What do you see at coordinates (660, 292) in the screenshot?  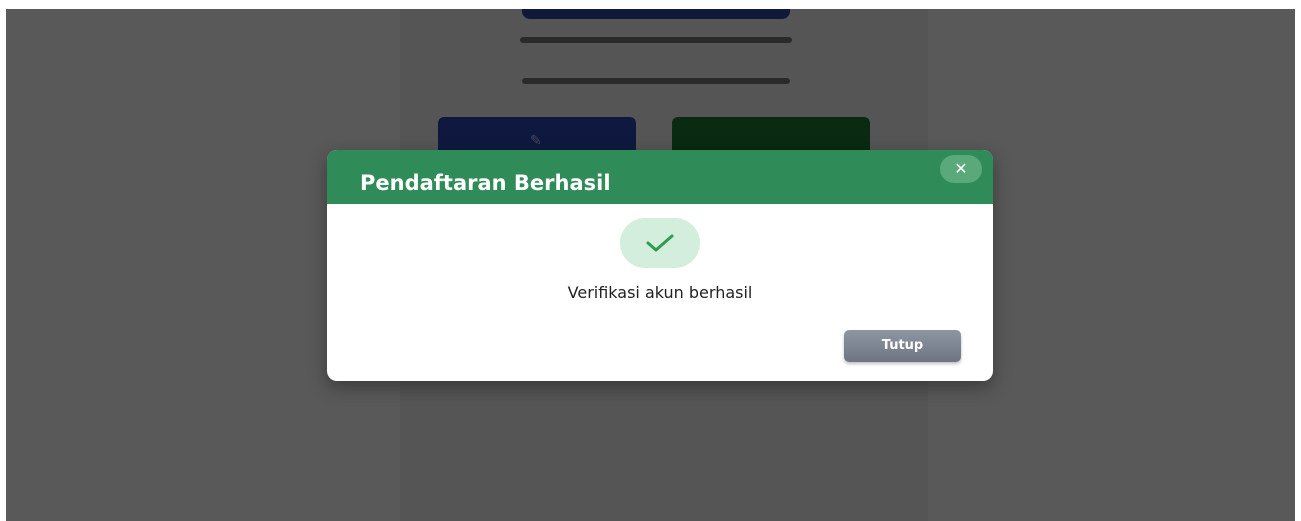 I see `dialog-message: Verifikasi akun berhasil` at bounding box center [660, 292].